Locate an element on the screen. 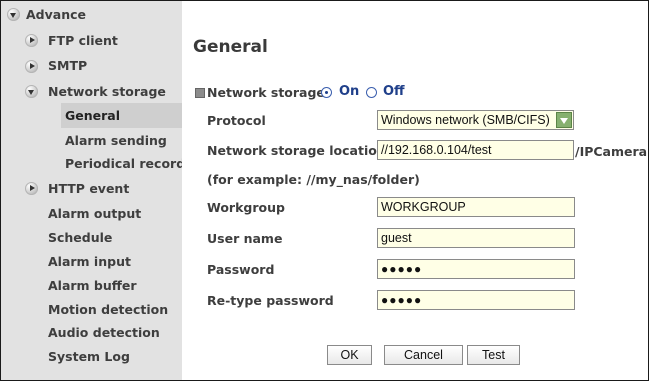 This screenshot has height=381, width=649. radio-on-label: On is located at coordinates (349, 91).